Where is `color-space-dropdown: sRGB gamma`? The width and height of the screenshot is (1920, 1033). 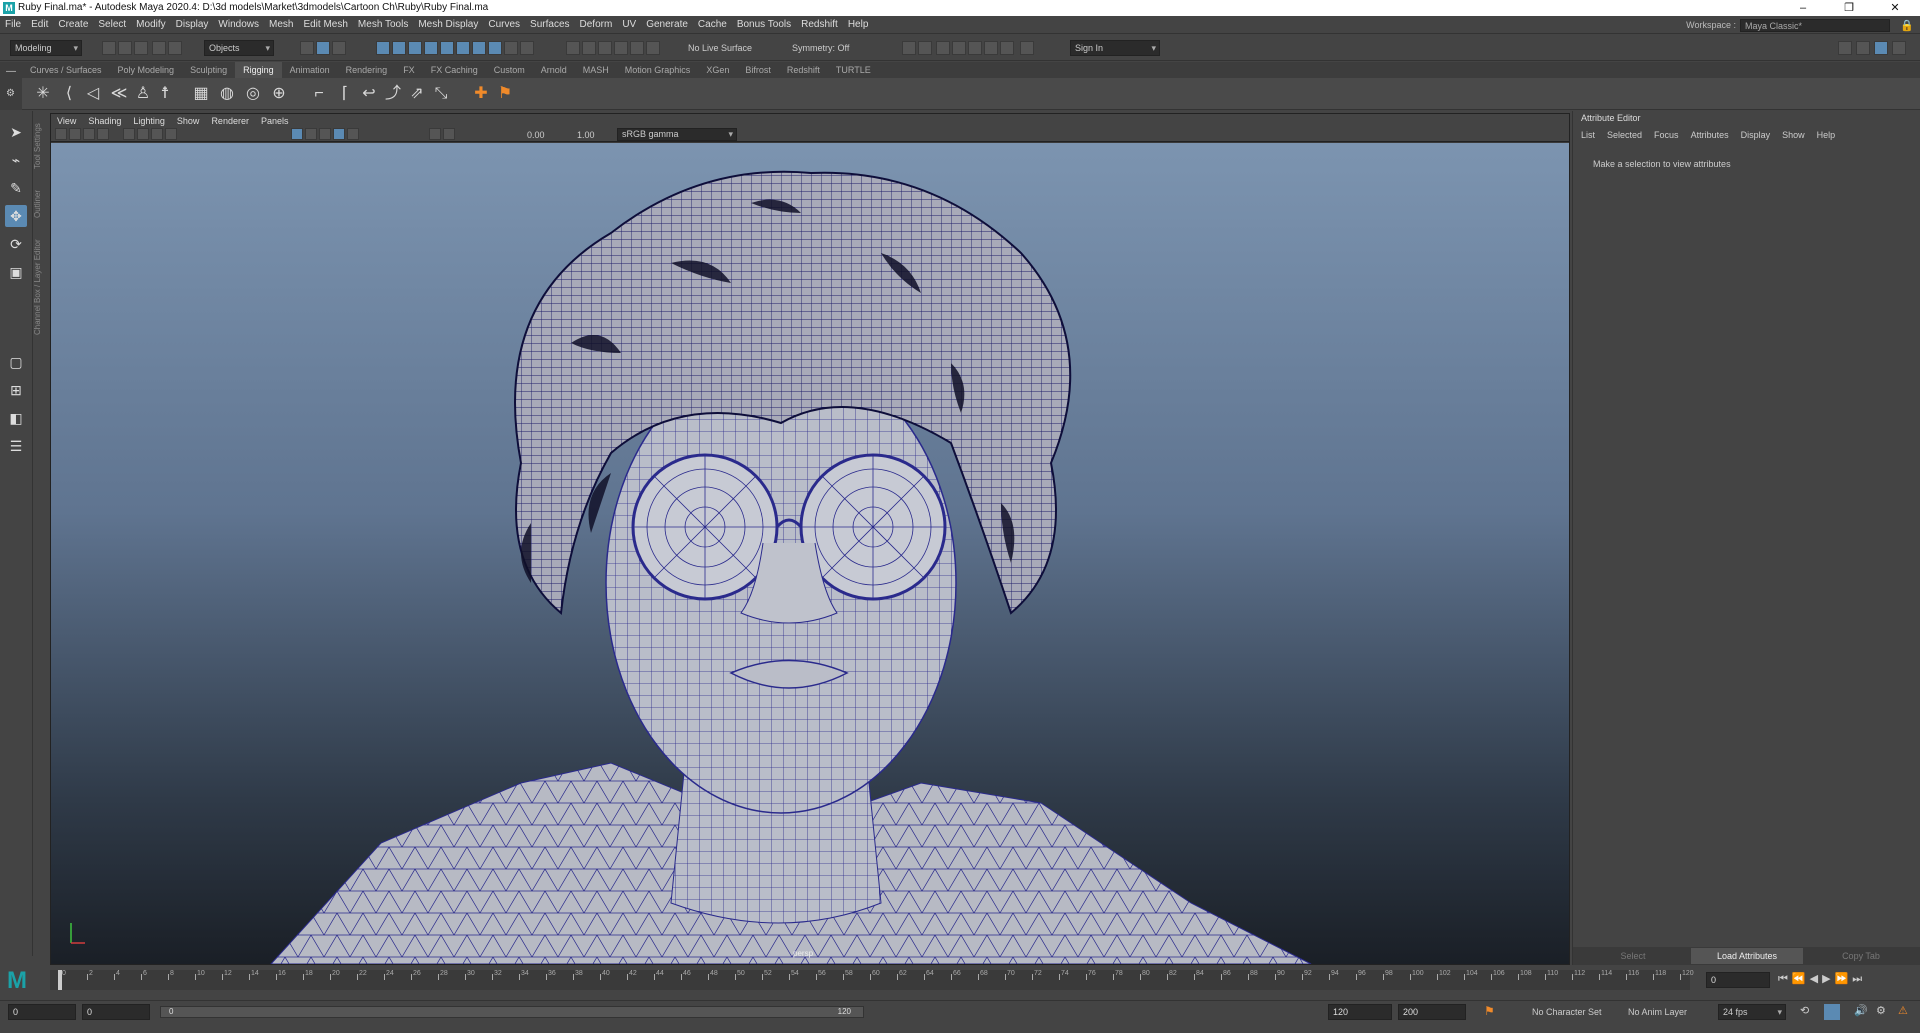 color-space-dropdown: sRGB gamma is located at coordinates (677, 134).